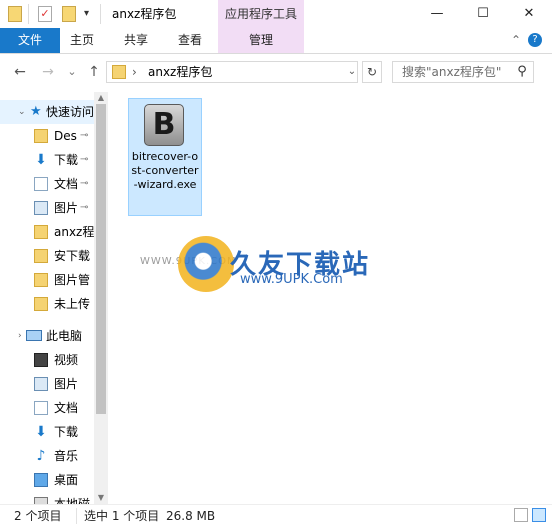 This screenshot has width=552, height=529. Describe the element at coordinates (74, 232) in the screenshot. I see `sidebar-item-label: anxz程` at that location.